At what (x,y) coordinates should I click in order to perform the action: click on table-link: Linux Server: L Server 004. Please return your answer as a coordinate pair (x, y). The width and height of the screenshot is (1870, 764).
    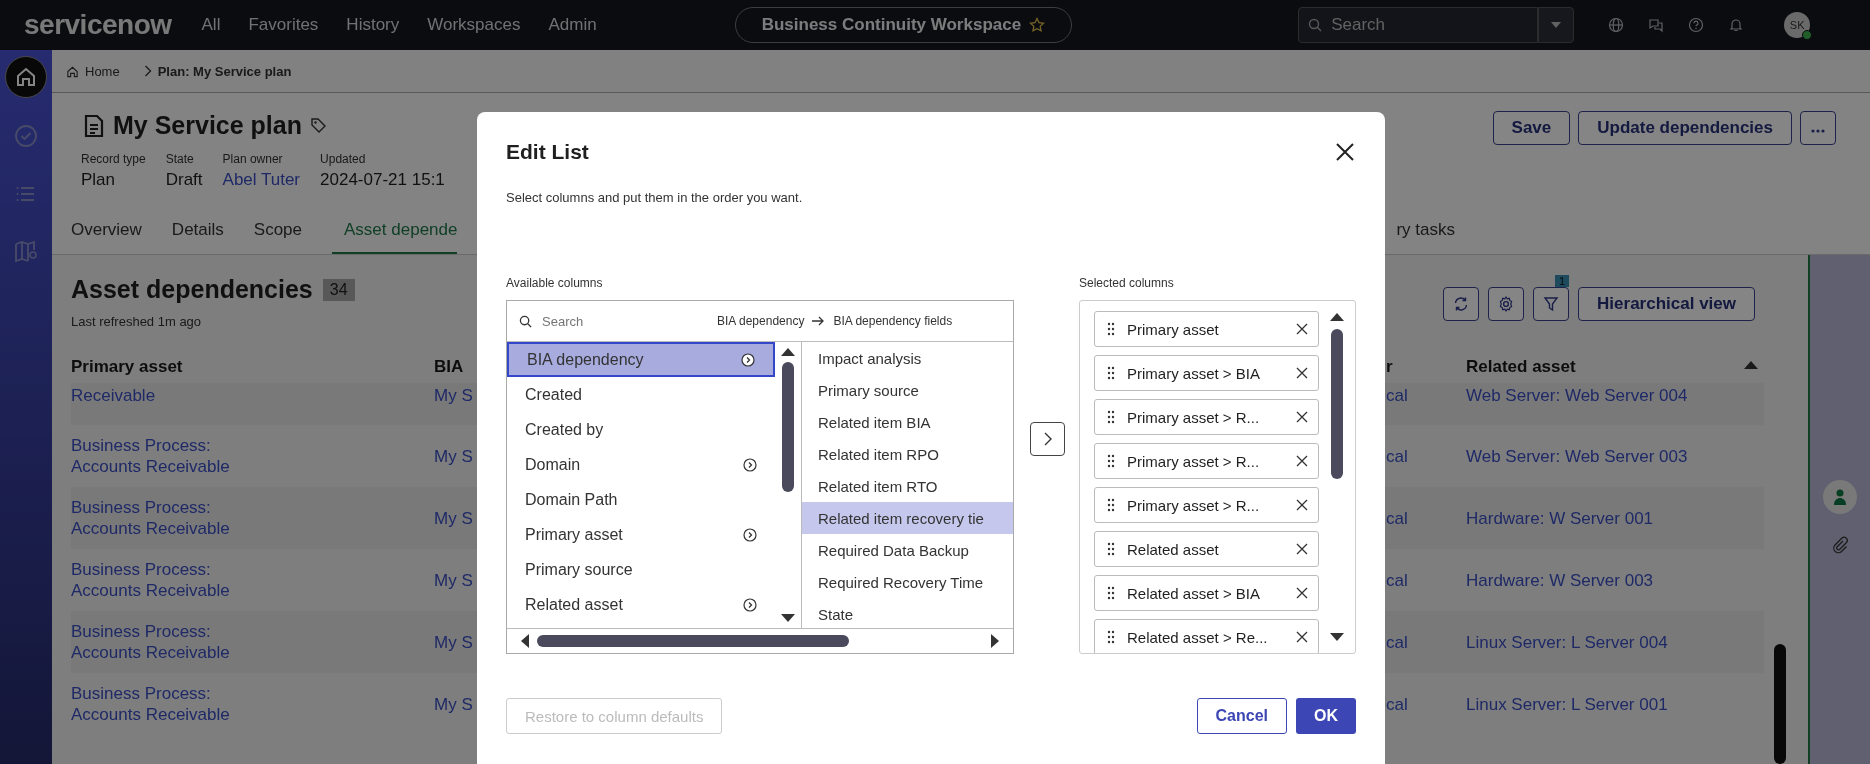
    Looking at the image, I should click on (1567, 642).